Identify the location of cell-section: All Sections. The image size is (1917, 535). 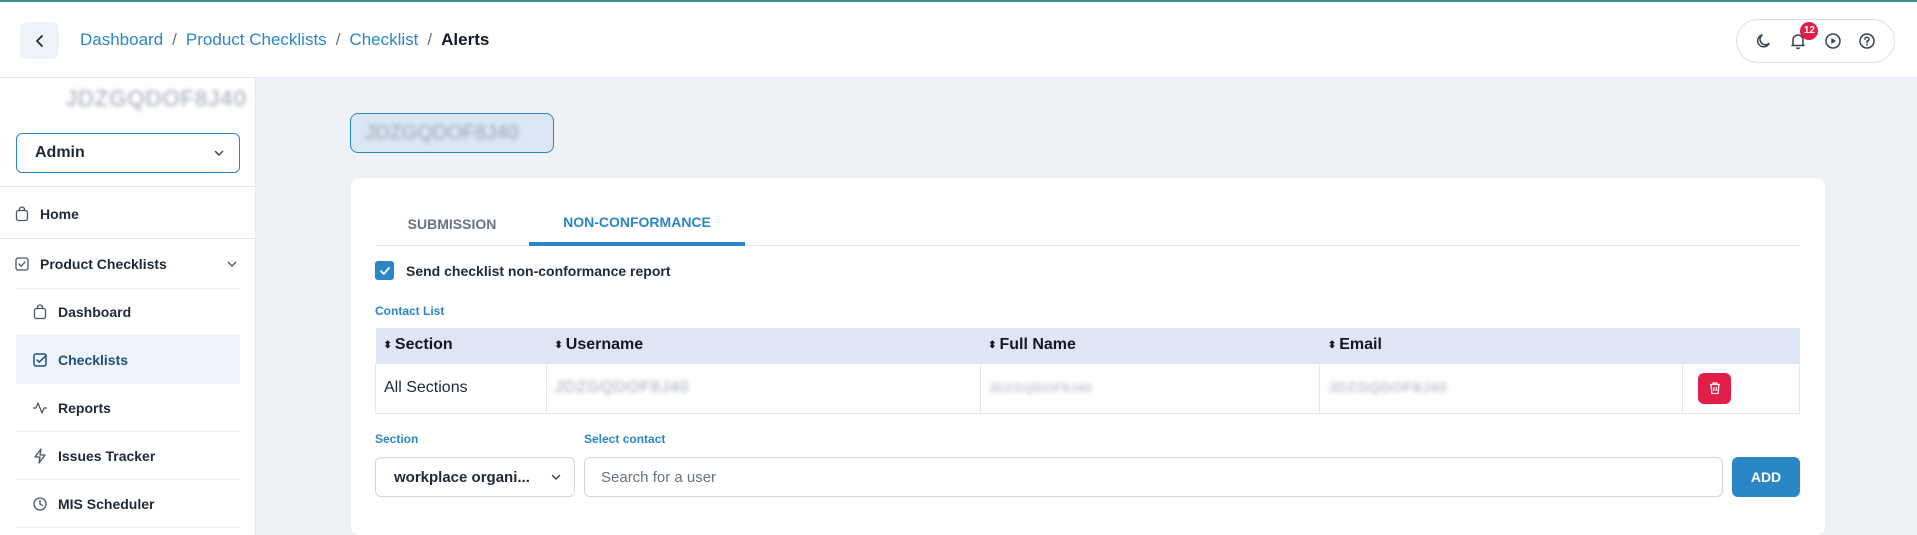
(461, 388).